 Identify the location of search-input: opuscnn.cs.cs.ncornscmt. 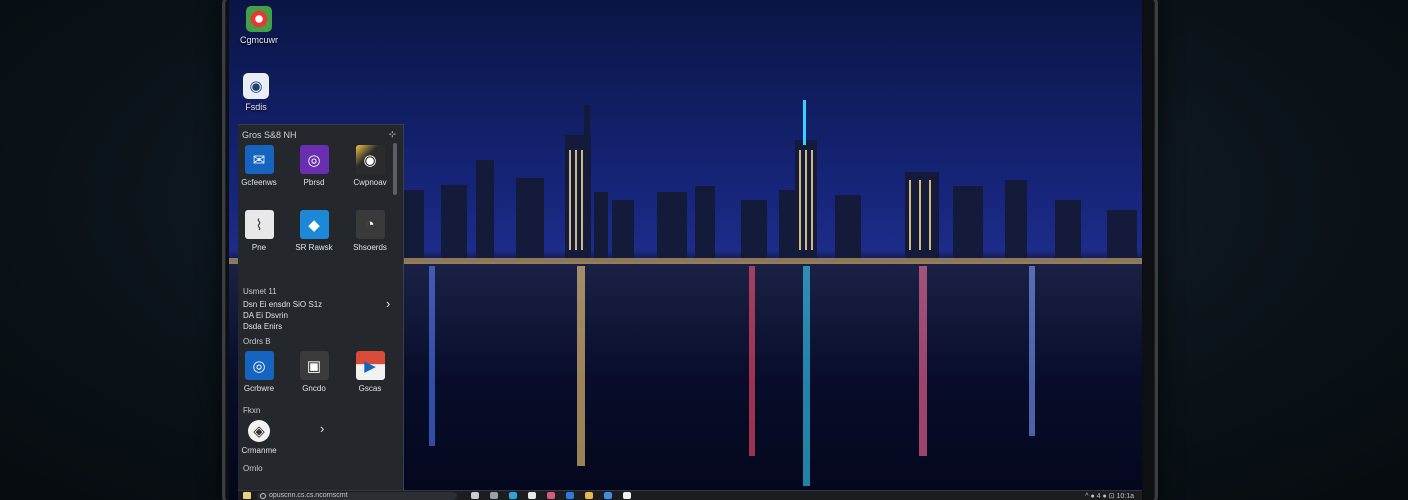
(357, 495).